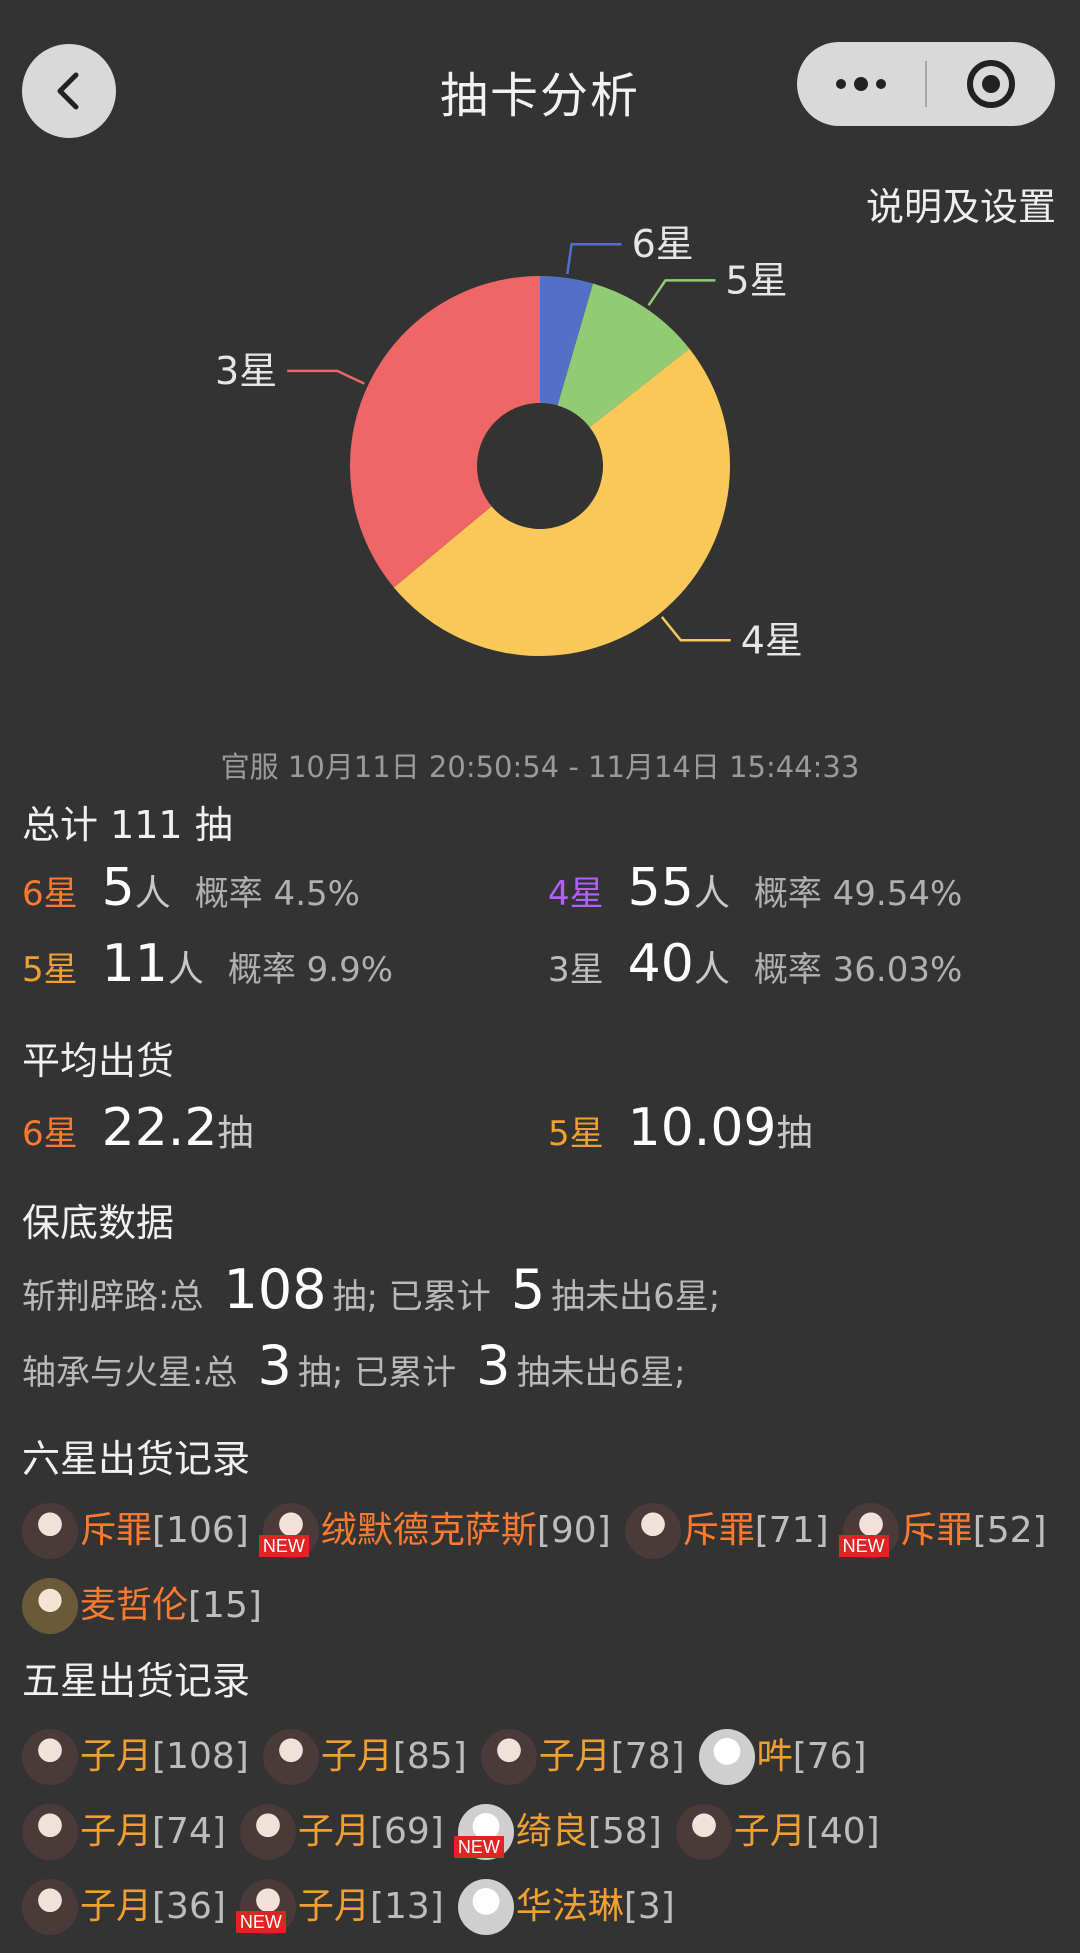 The width and height of the screenshot is (1080, 1953). What do you see at coordinates (136, 1681) in the screenshot?
I see `five-star-section-title: 五星出货记录` at bounding box center [136, 1681].